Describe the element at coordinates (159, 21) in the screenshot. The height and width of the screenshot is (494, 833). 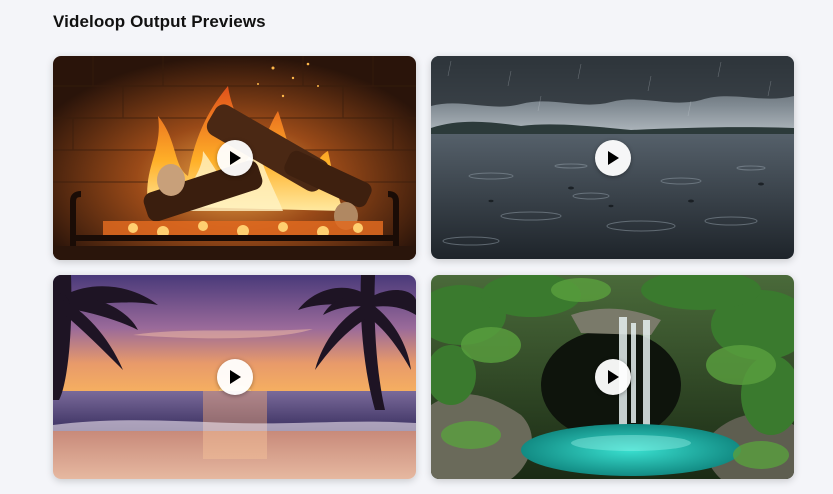
I see `page-title: Videloop Output Previews` at that location.